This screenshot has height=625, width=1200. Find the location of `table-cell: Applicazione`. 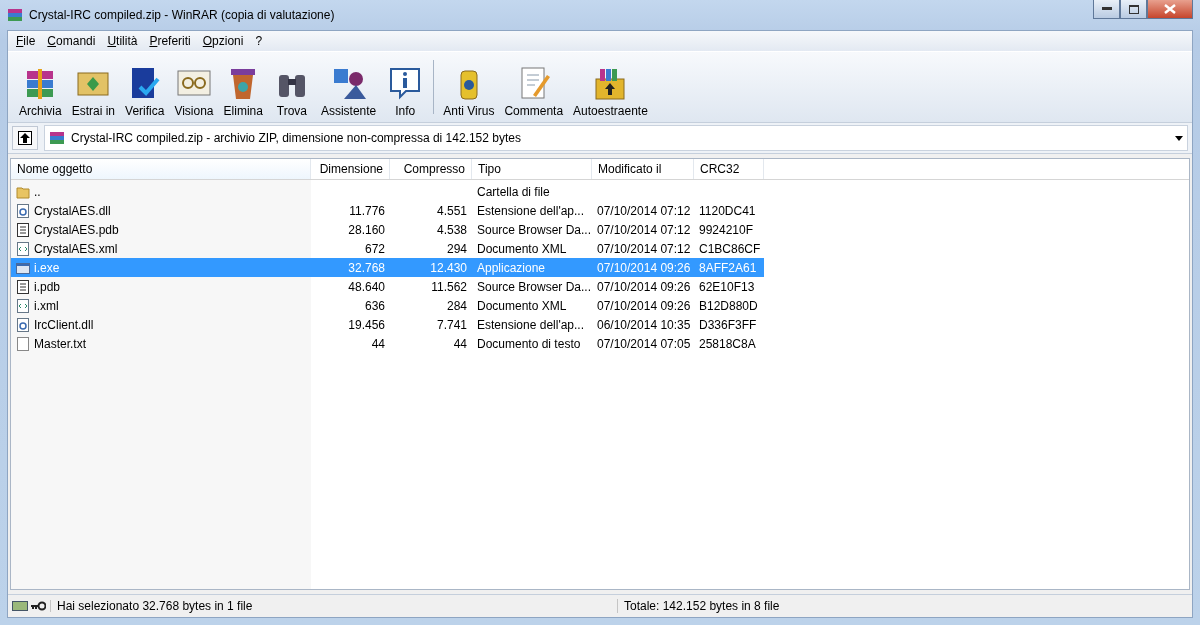

table-cell: Applicazione is located at coordinates (511, 267).